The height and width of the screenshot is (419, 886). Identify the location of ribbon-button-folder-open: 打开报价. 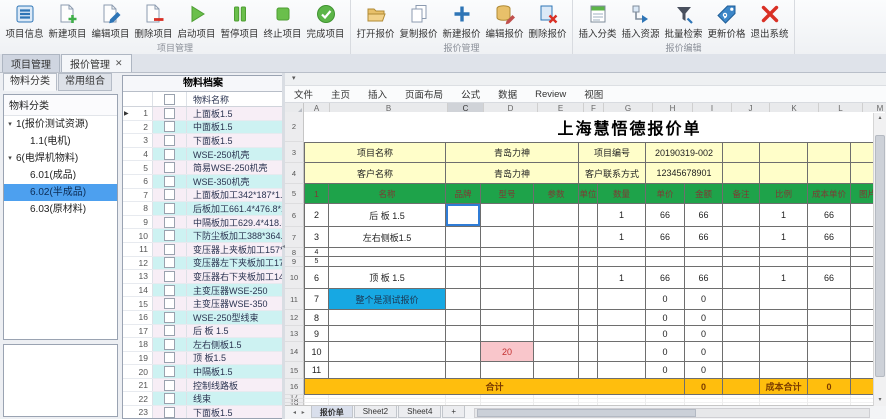
(375, 21).